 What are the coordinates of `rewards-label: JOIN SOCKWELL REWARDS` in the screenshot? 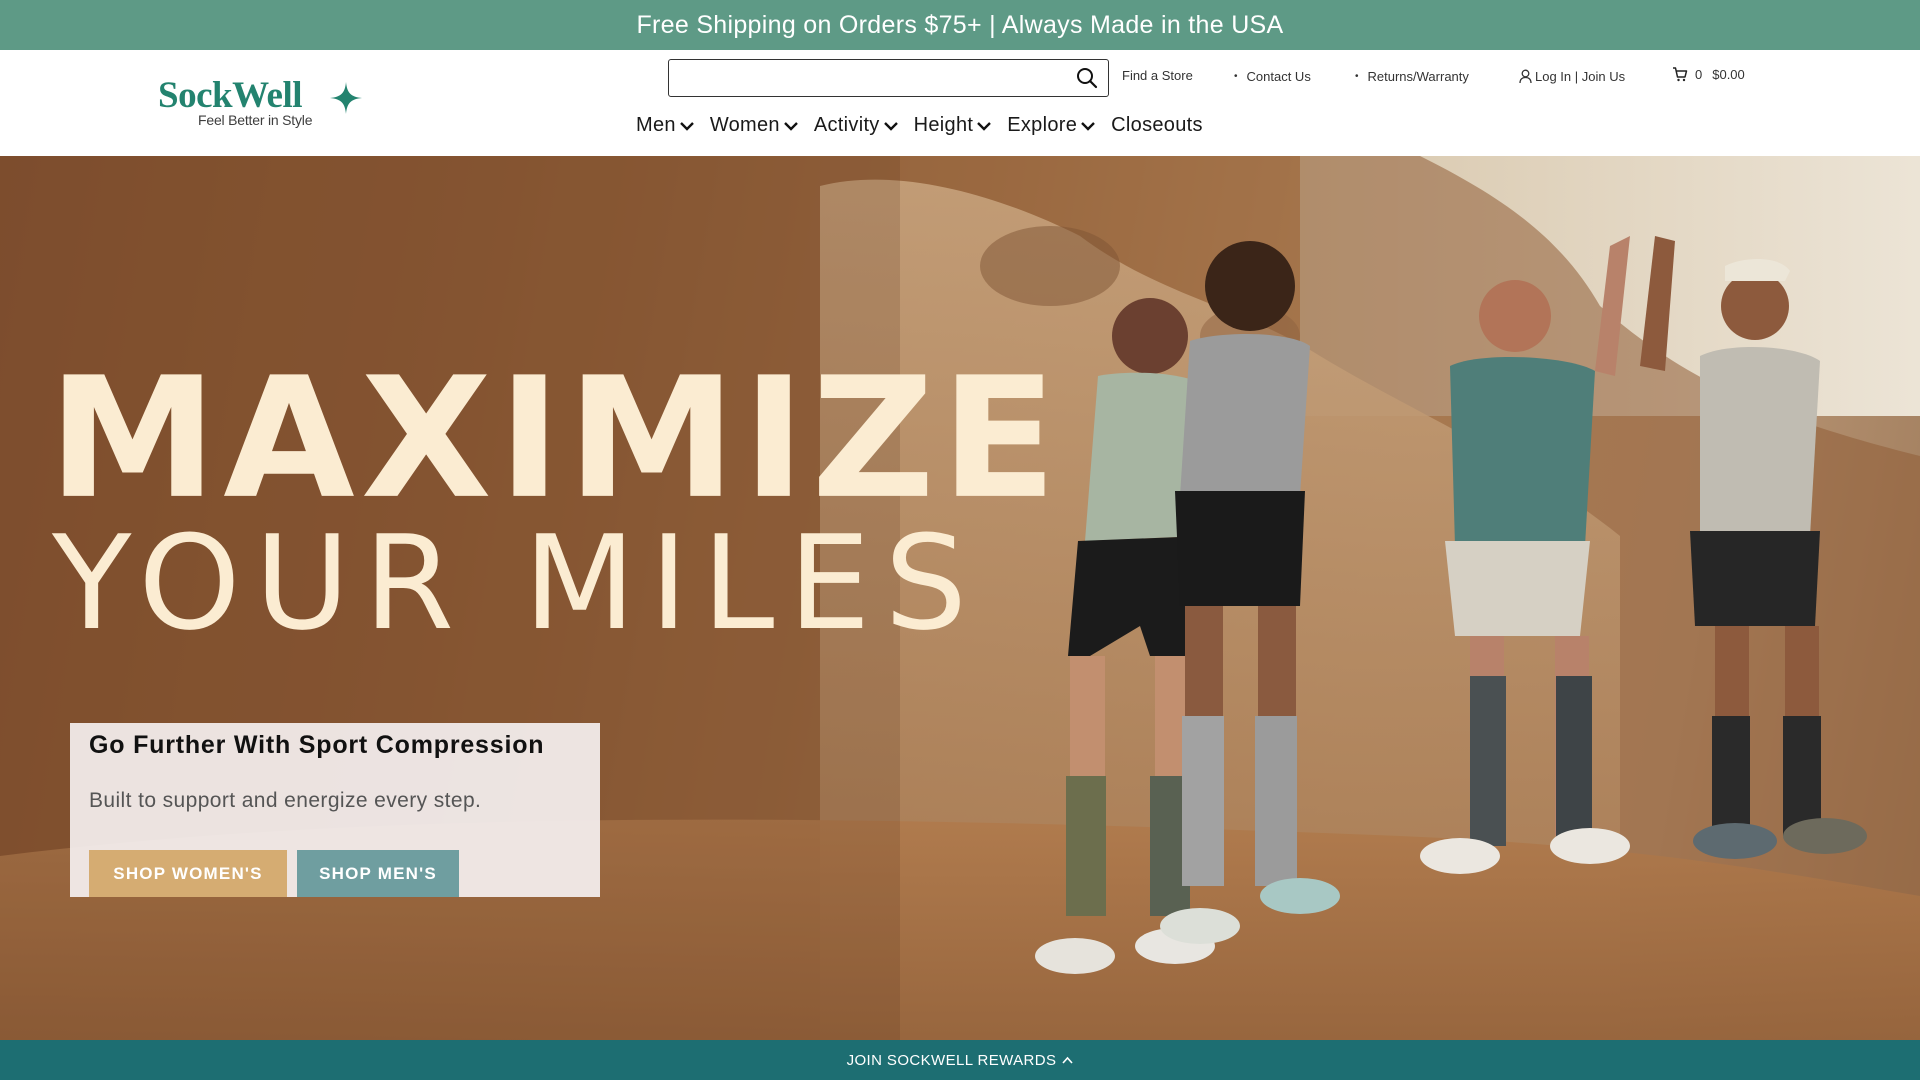 It's located at (951, 1060).